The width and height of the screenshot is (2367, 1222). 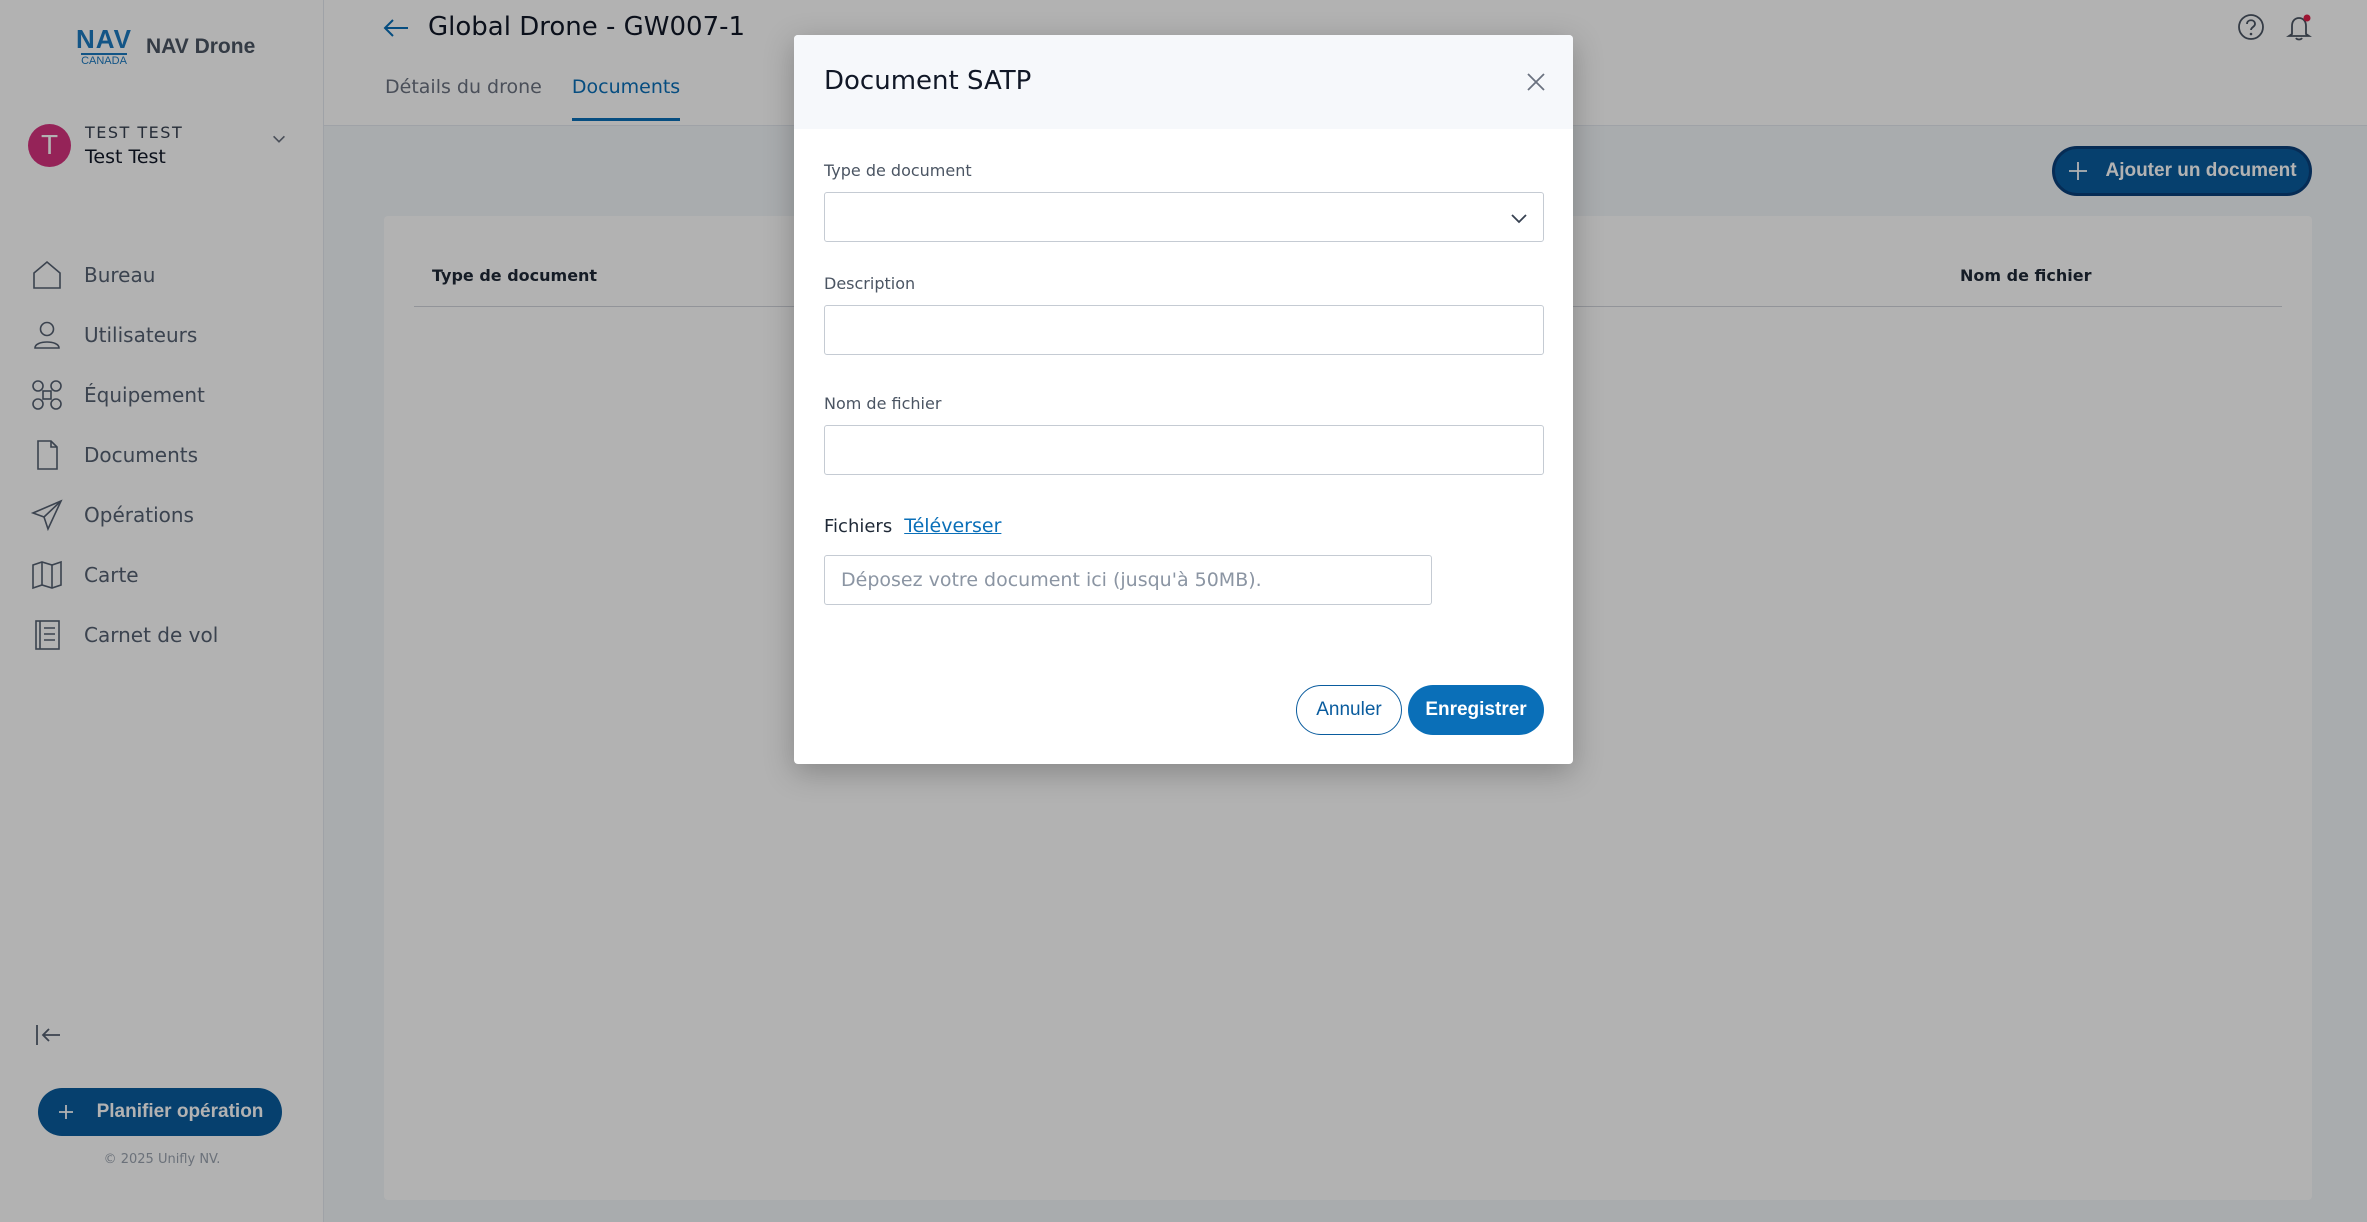 I want to click on modal-header: Document SATP, so click(x=1183, y=82).